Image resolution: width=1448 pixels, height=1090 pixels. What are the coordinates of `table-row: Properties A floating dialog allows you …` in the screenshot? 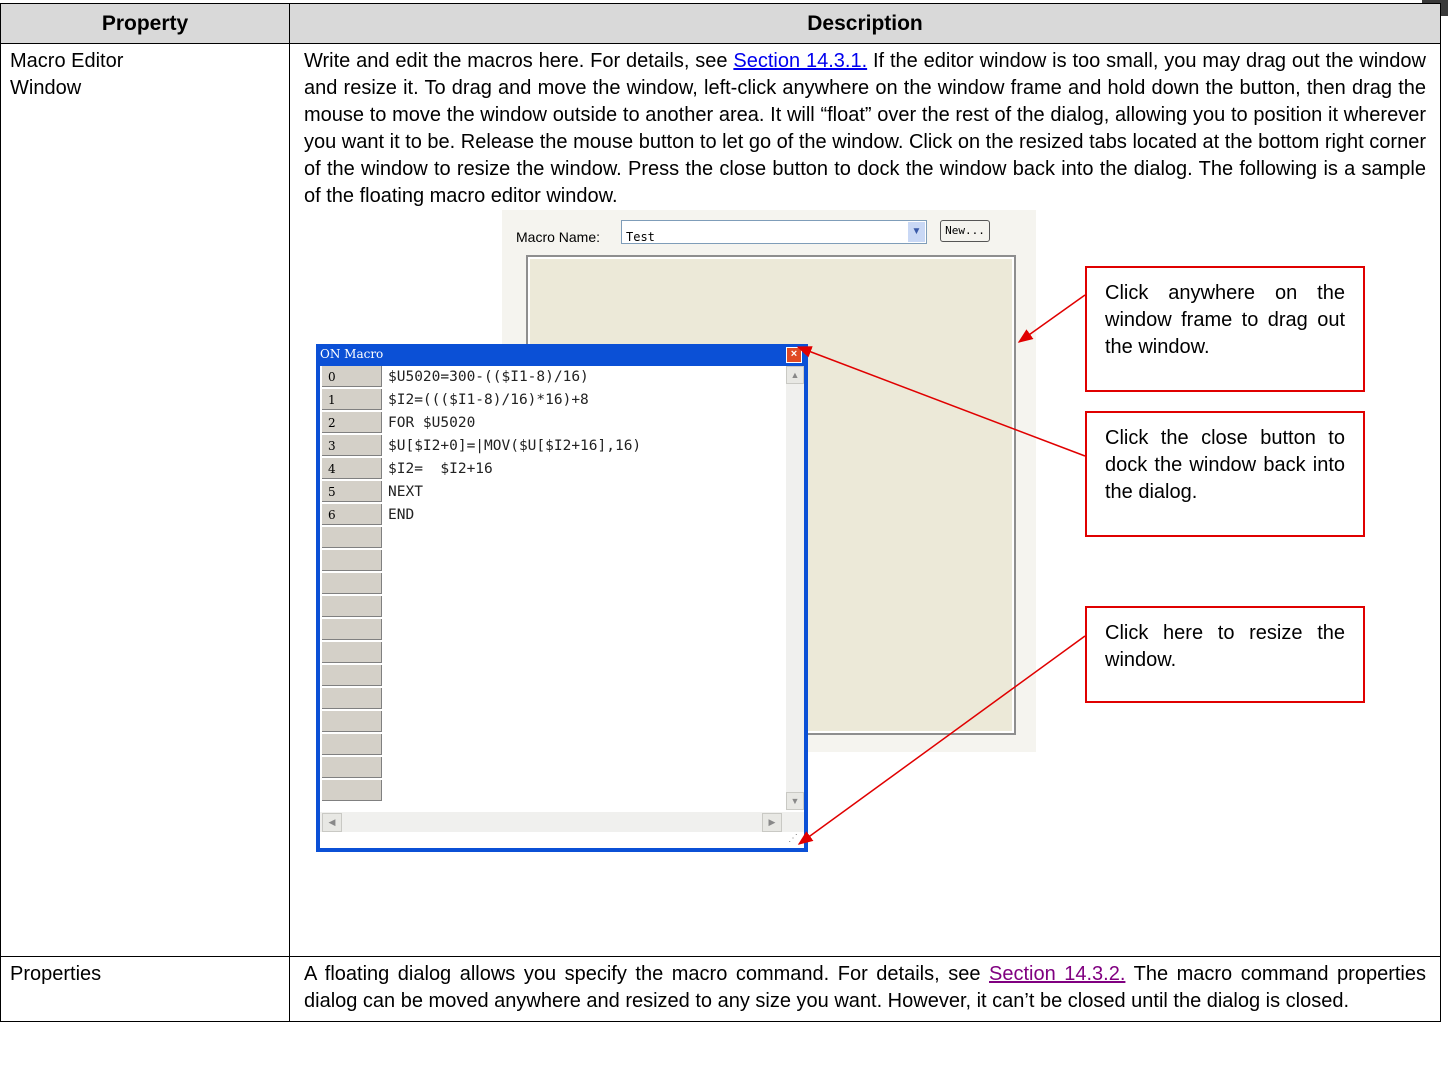 It's located at (720, 989).